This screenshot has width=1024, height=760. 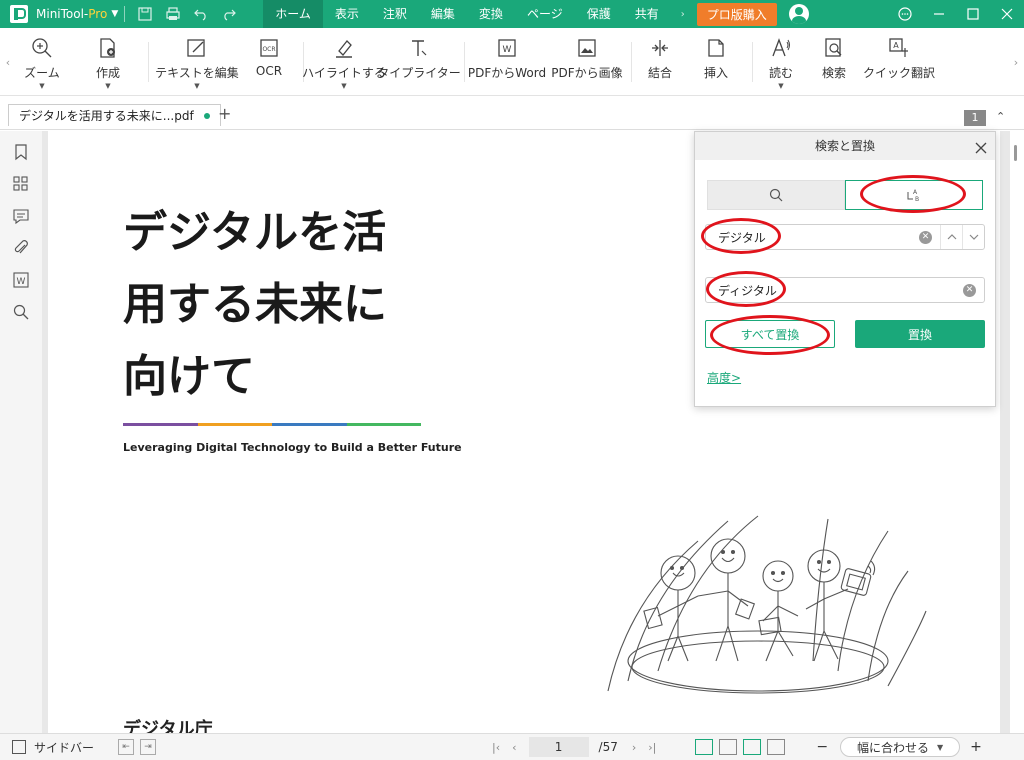 What do you see at coordinates (168, 726) in the screenshot?
I see `document-footer: デジタル庁` at bounding box center [168, 726].